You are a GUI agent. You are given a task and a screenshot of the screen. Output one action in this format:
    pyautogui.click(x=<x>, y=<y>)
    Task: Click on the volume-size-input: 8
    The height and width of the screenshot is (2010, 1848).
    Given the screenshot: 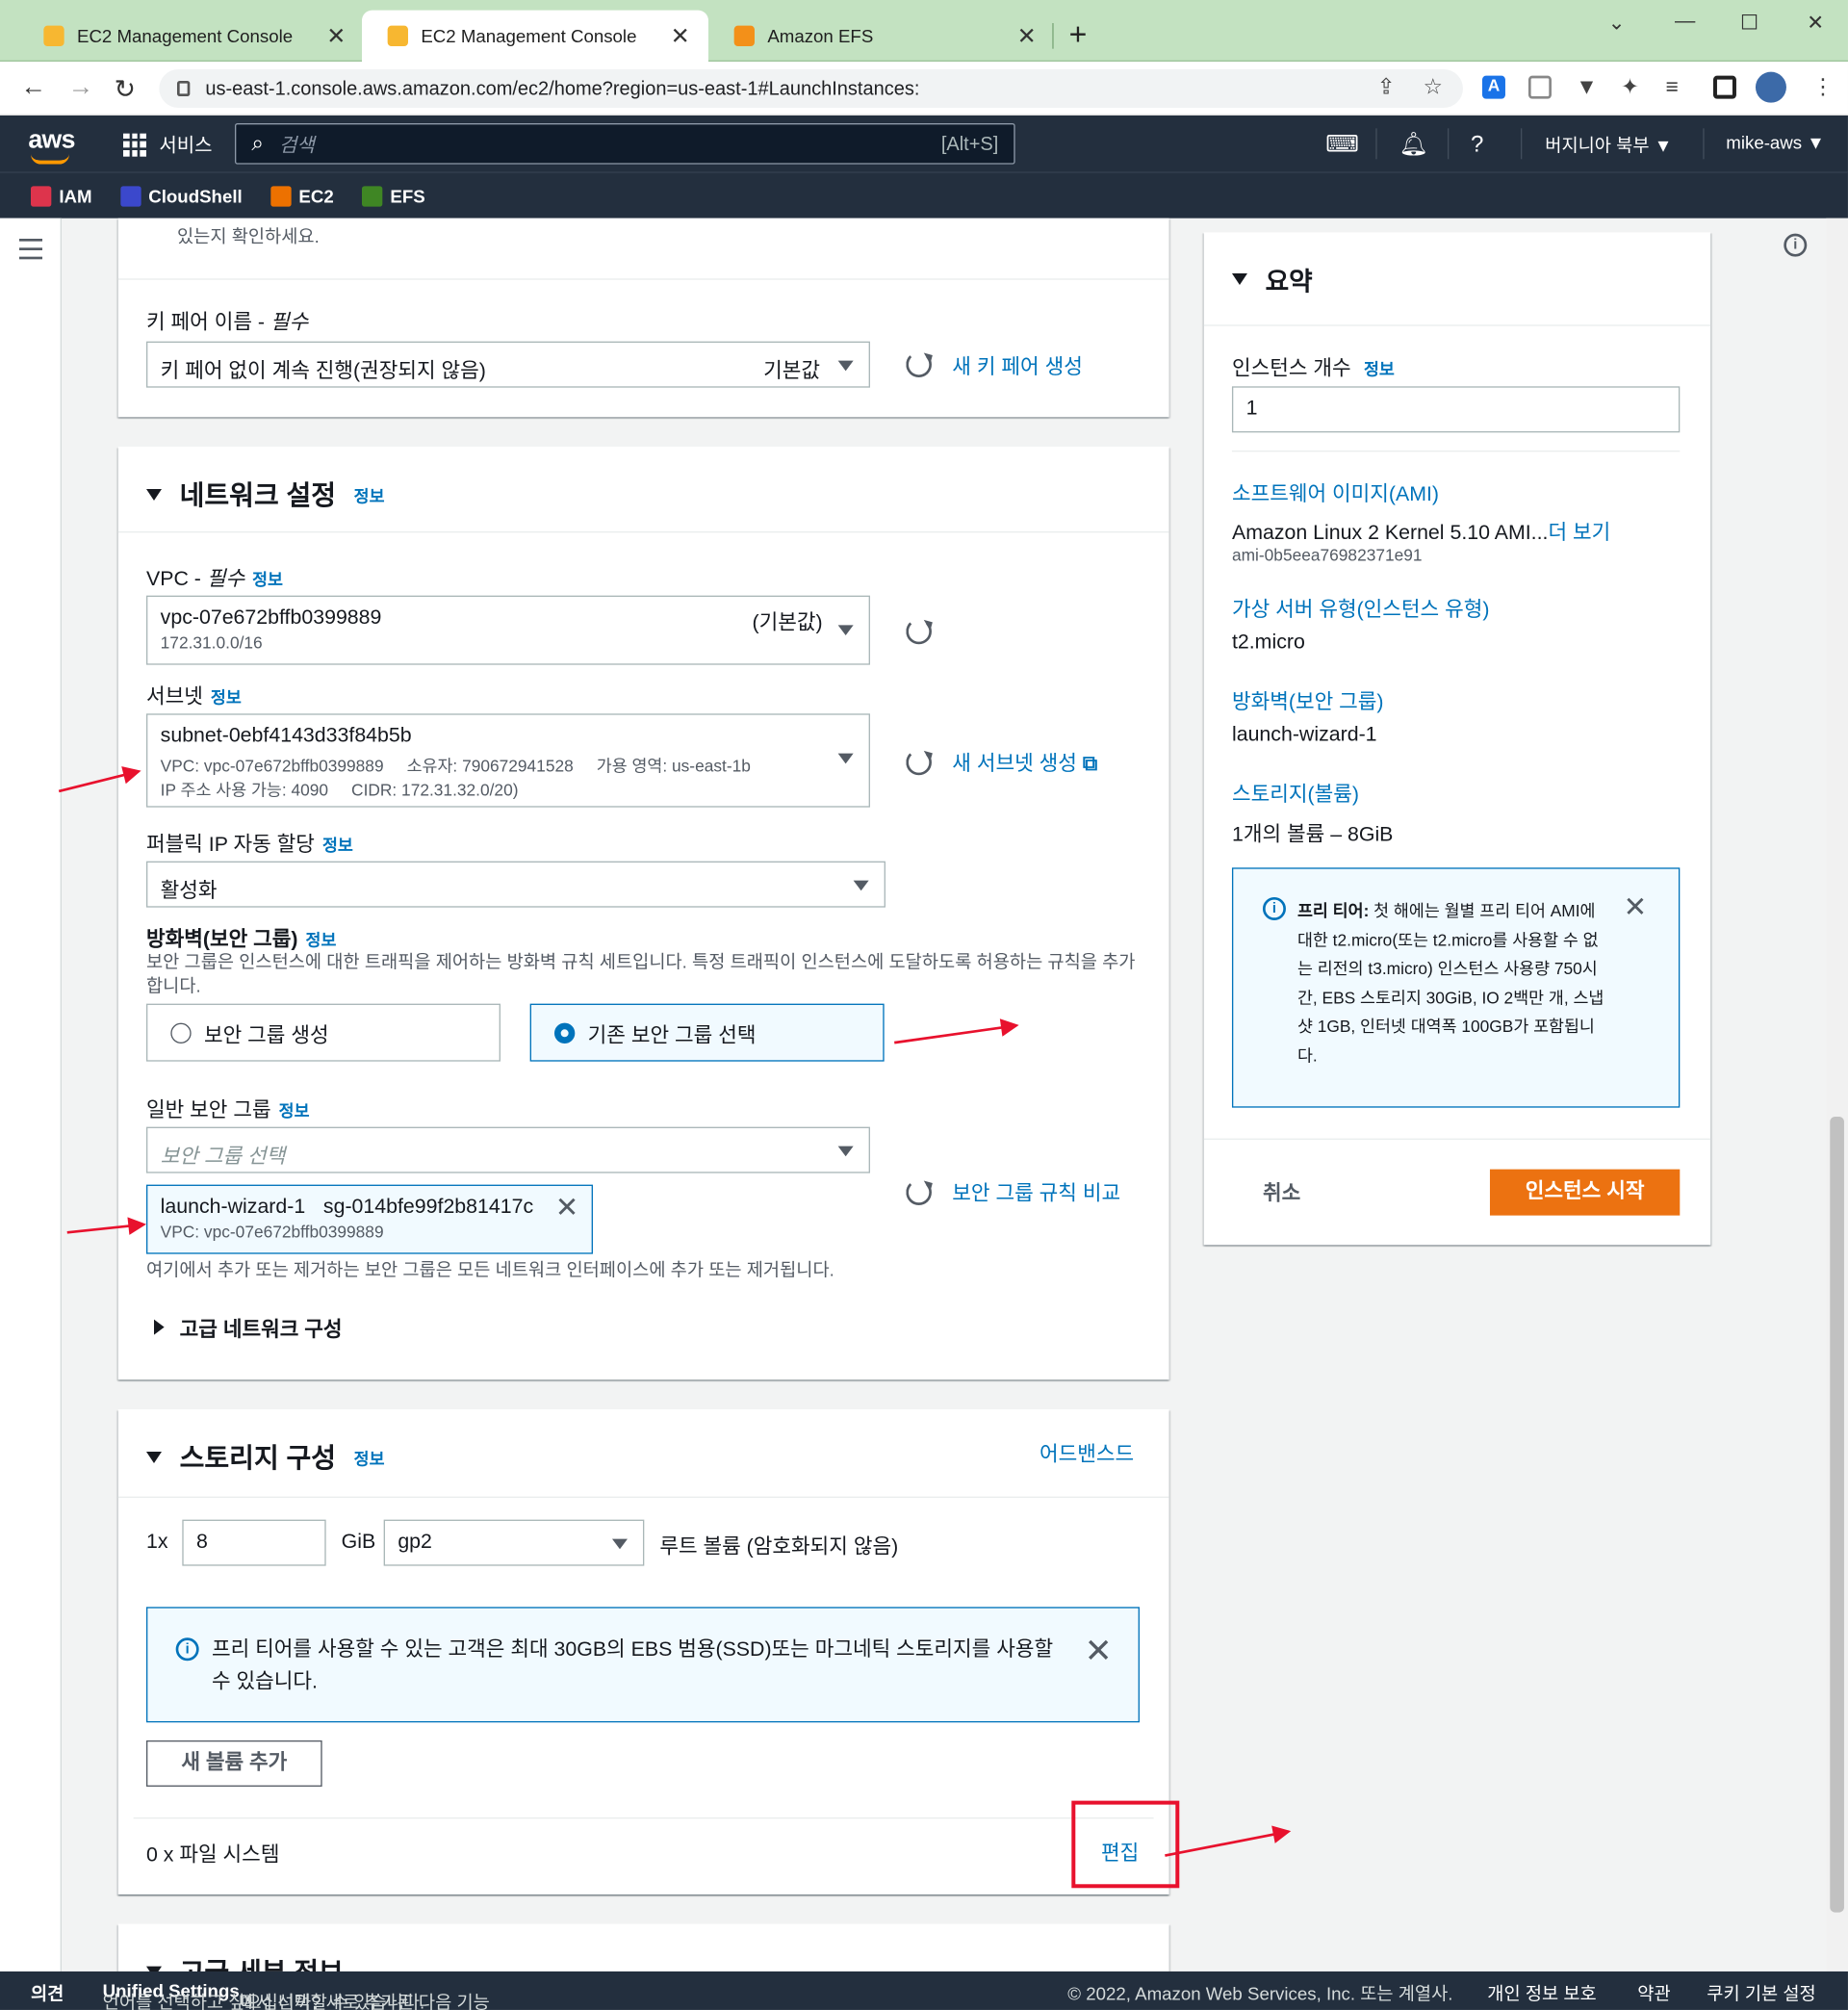 What is the action you would take?
    pyautogui.click(x=254, y=1543)
    